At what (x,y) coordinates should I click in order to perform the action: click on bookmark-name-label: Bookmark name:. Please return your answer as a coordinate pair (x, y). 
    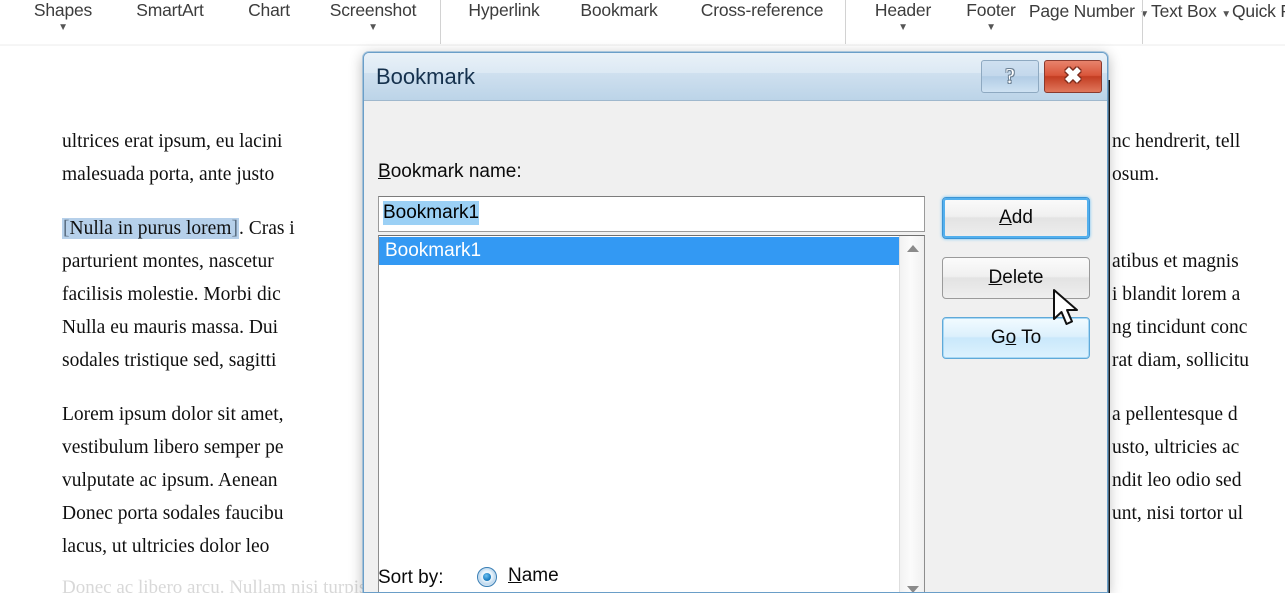
    Looking at the image, I should click on (450, 172).